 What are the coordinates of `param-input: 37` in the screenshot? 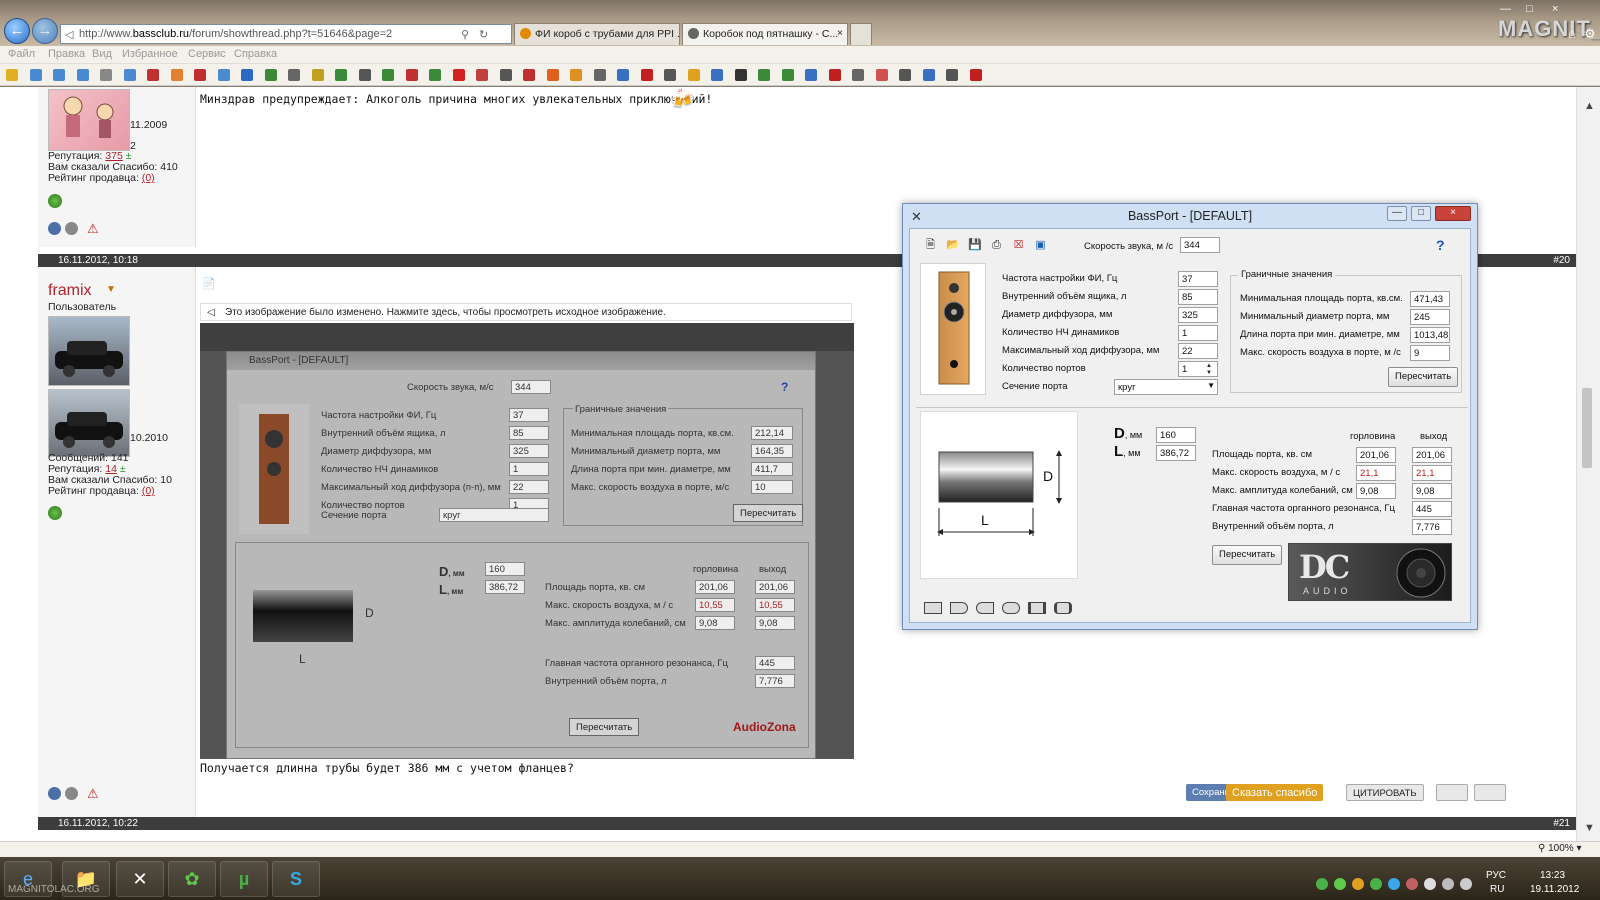 It's located at (1198, 279).